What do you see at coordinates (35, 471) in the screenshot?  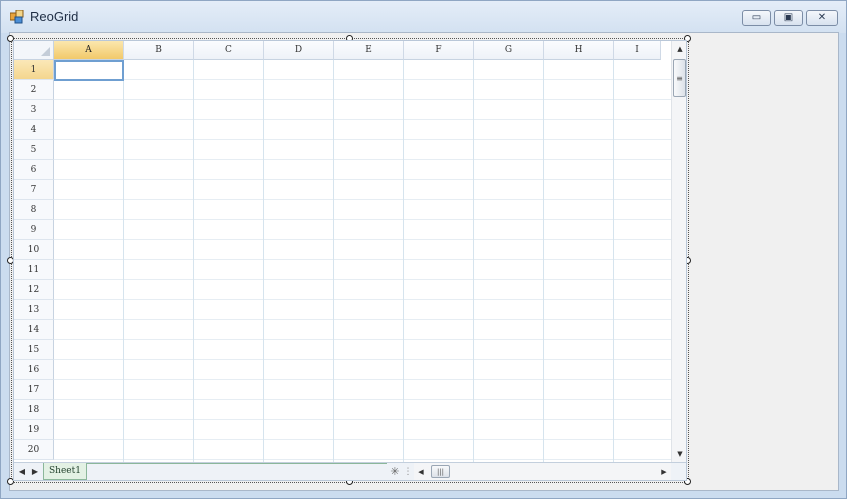 I see `sheet-nav-right-icon: ▶` at bounding box center [35, 471].